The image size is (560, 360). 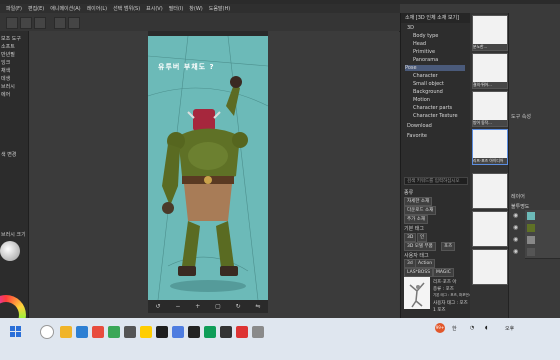 I want to click on filter-button: 다운로드 소재, so click(x=420, y=210).